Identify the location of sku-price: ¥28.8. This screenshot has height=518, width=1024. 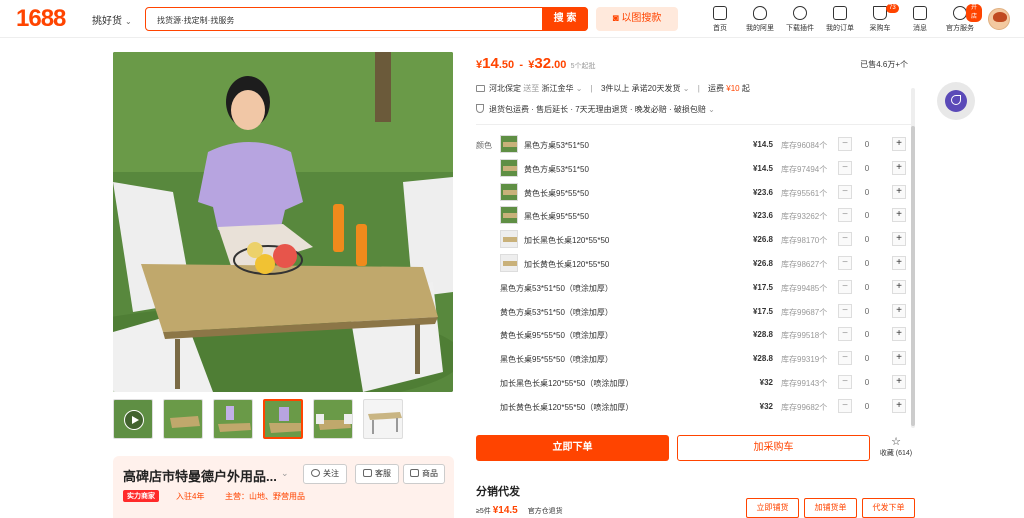
(762, 335).